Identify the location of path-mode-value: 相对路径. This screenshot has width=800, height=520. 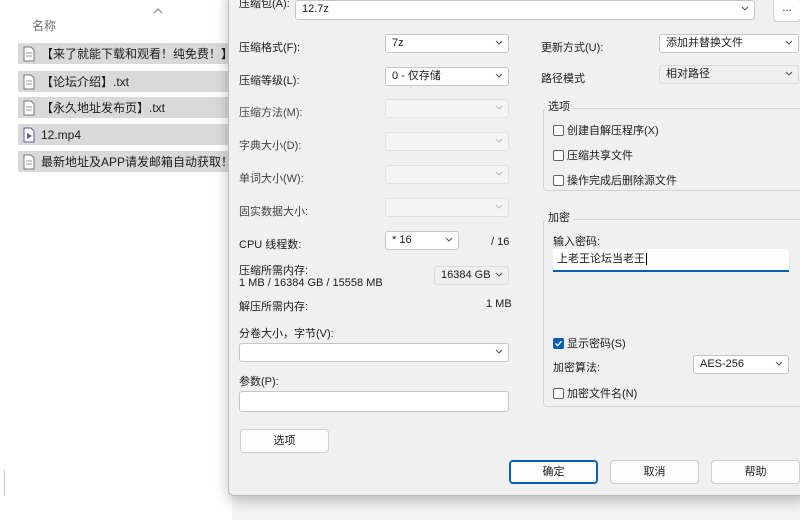
(688, 74).